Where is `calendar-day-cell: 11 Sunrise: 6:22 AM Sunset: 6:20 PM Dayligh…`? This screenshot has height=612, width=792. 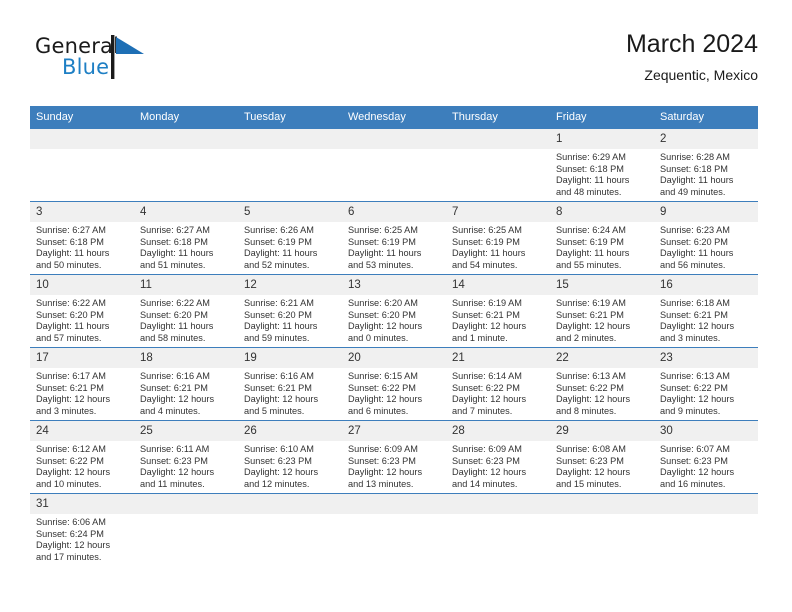
calendar-day-cell: 11 Sunrise: 6:22 AM Sunset: 6:20 PM Dayligh… is located at coordinates (186, 311).